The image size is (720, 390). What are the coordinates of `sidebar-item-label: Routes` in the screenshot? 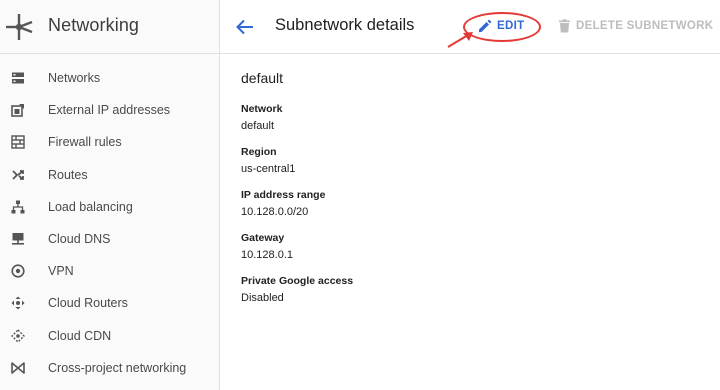 It's located at (68, 174).